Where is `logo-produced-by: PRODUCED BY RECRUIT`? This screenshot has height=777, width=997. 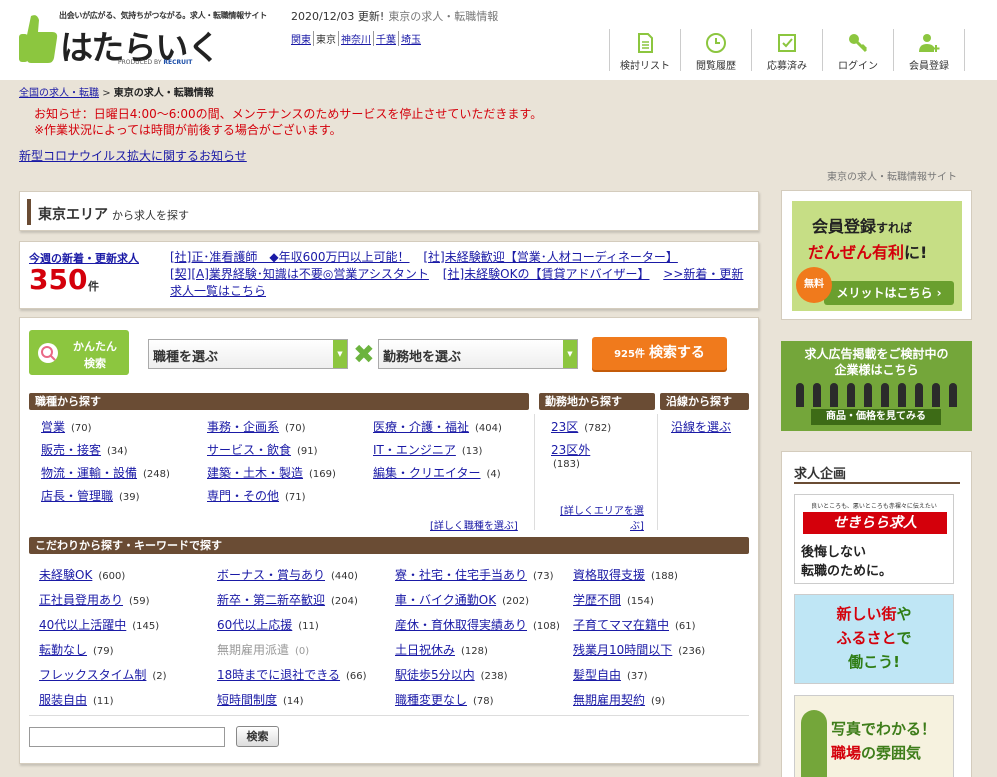 logo-produced-by: PRODUCED BY RECRUIT is located at coordinates (155, 62).